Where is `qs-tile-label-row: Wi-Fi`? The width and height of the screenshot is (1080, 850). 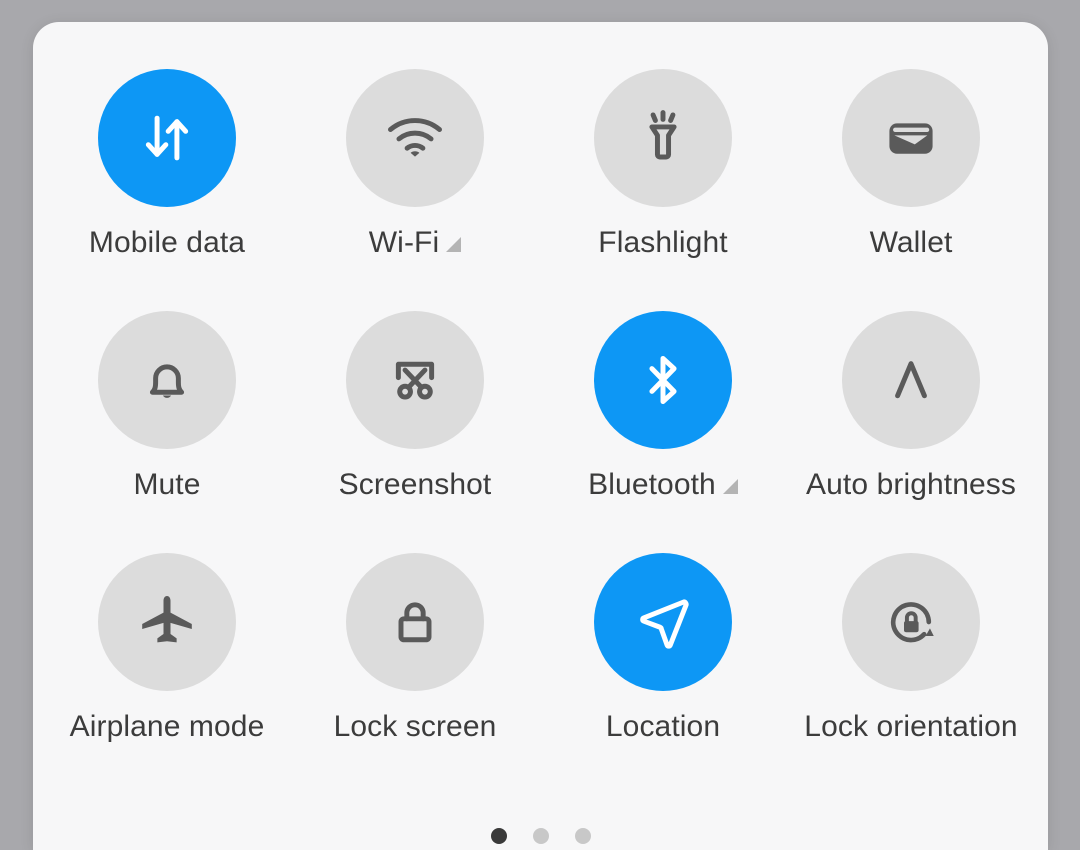
qs-tile-label-row: Wi-Fi is located at coordinates (415, 242).